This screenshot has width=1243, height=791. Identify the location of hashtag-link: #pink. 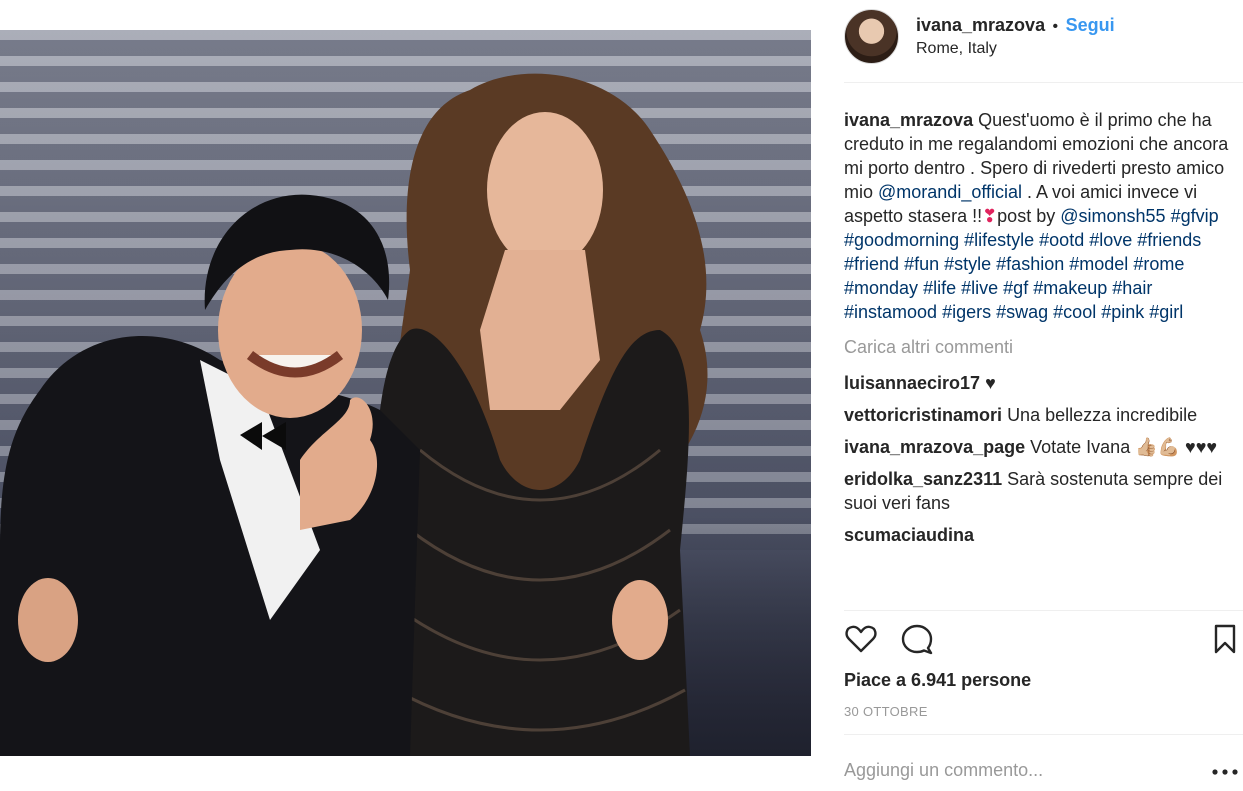
(1122, 312).